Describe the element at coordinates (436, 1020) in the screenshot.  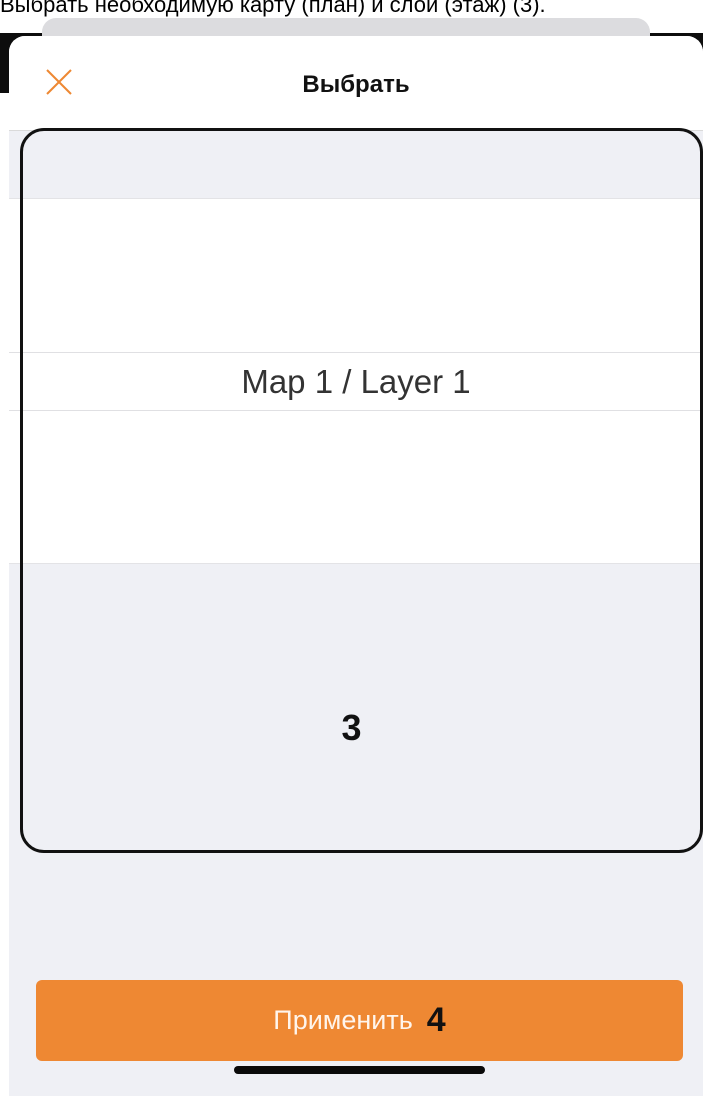
I see `annotation-number-4: 4` at that location.